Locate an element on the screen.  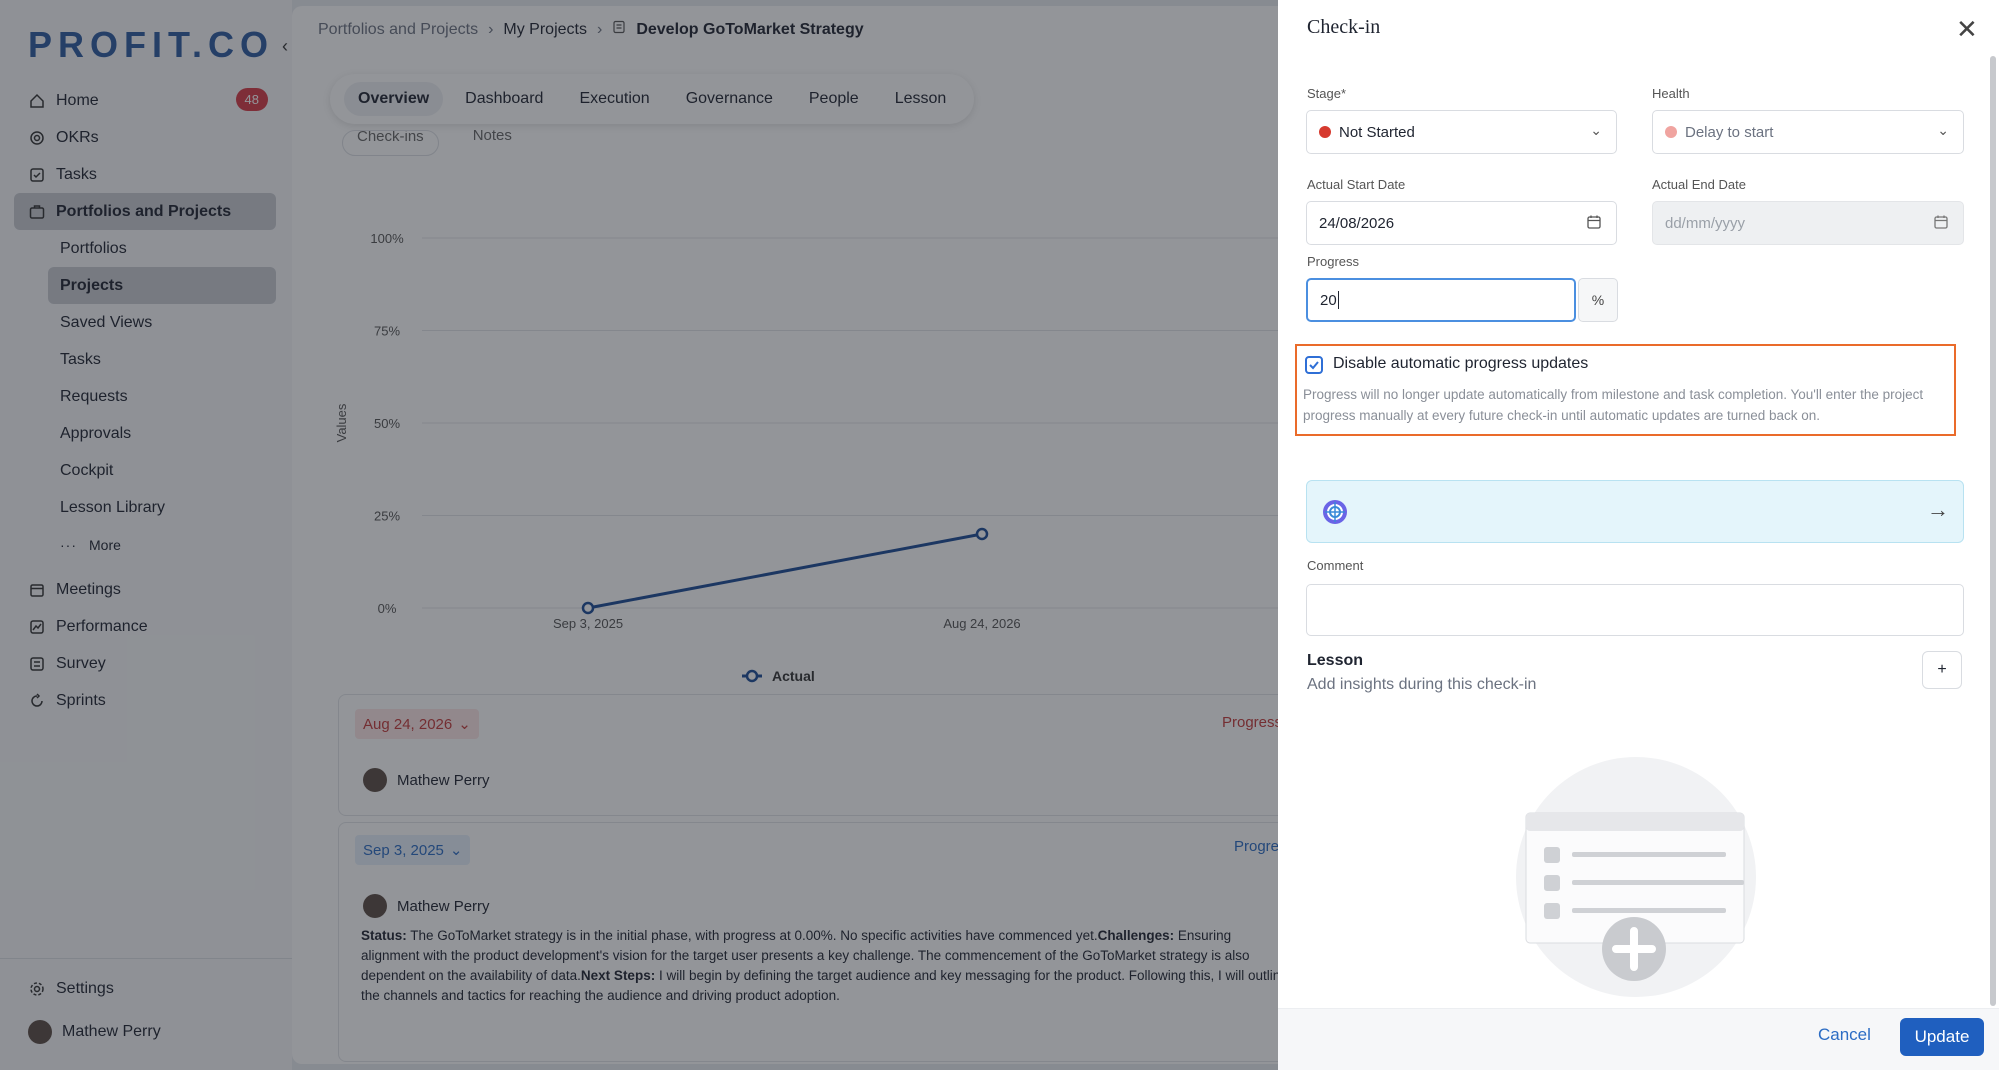
drawer-title: Check-in is located at coordinates (1344, 27).